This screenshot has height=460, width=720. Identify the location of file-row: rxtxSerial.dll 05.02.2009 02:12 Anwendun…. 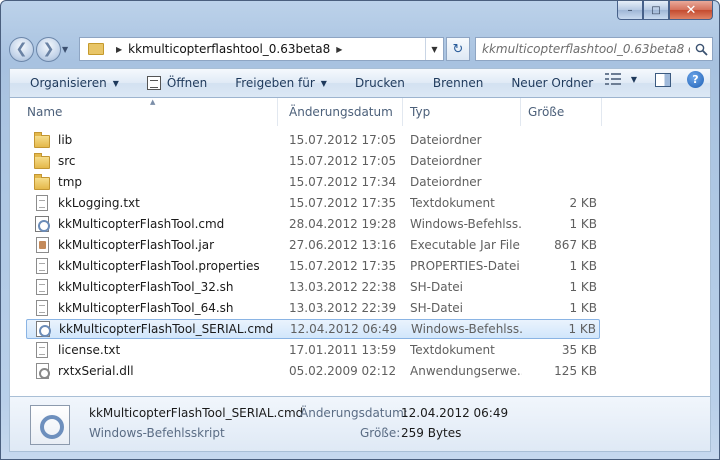
(313, 371).